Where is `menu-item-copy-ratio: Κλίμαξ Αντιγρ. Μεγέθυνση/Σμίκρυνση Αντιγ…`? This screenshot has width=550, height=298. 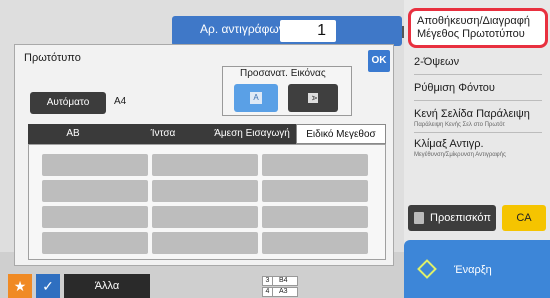
menu-item-copy-ratio: Κλίμαξ Αντιγρ. Μεγέθυνση/Σμίκρυνση Αντιγ… is located at coordinates (480, 148).